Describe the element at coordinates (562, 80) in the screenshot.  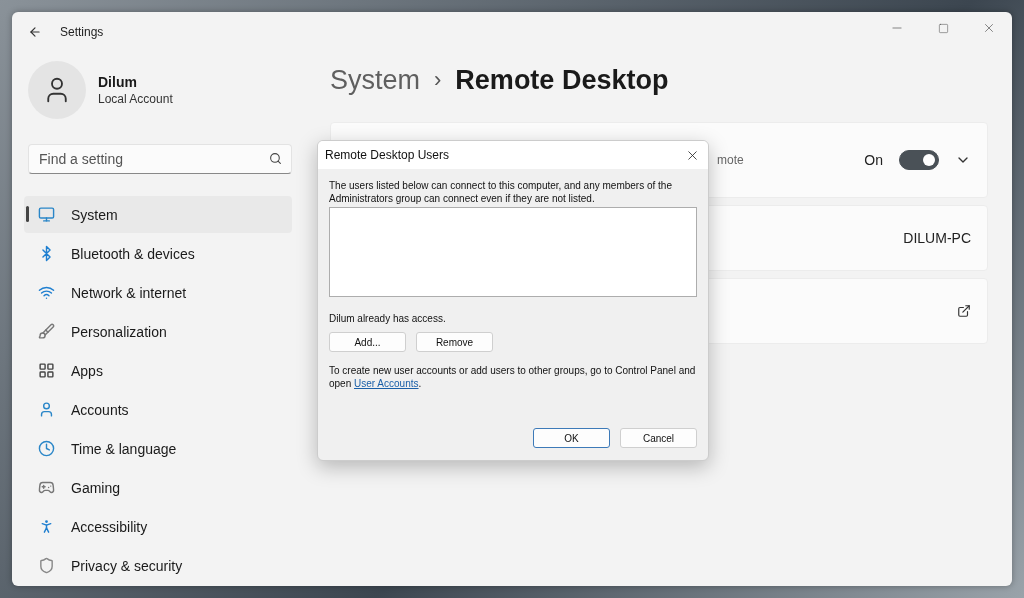
I see `page-title: Remote Desktop` at that location.